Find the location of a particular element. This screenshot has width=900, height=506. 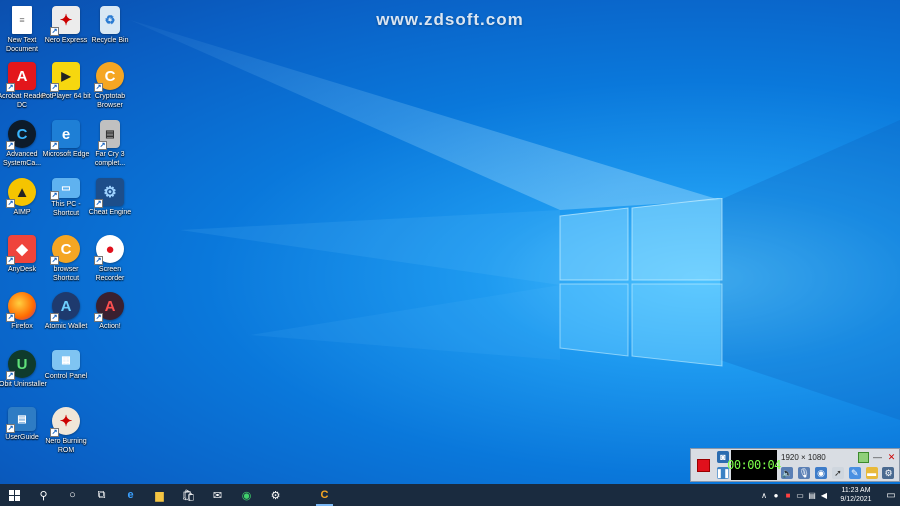

recorder-tray-icon: ■ is located at coordinates (788, 495).